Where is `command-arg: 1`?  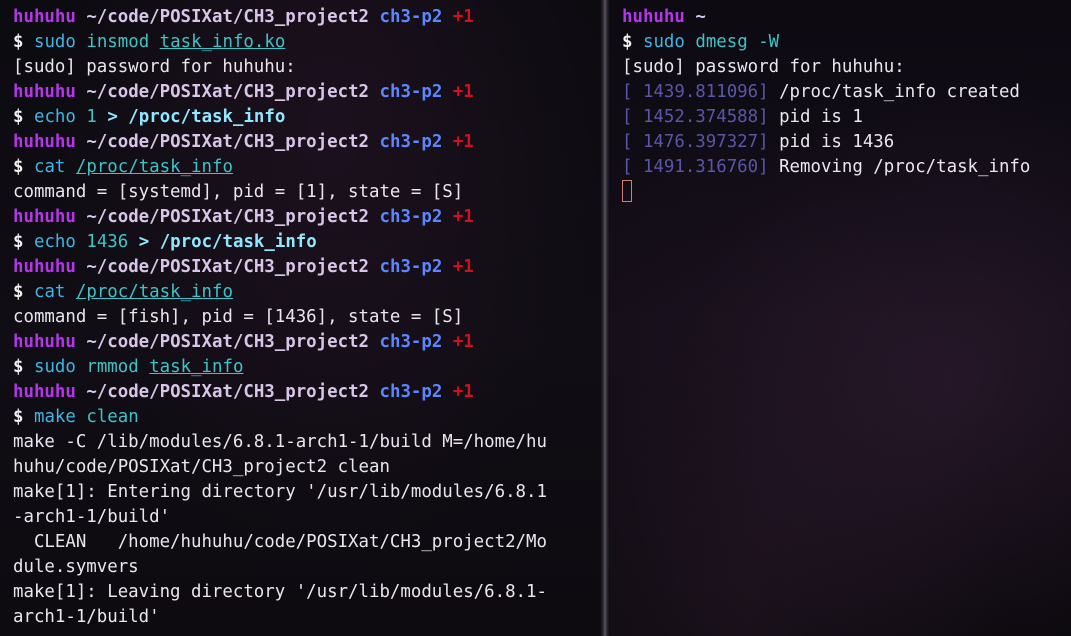
command-arg: 1 is located at coordinates (91, 117).